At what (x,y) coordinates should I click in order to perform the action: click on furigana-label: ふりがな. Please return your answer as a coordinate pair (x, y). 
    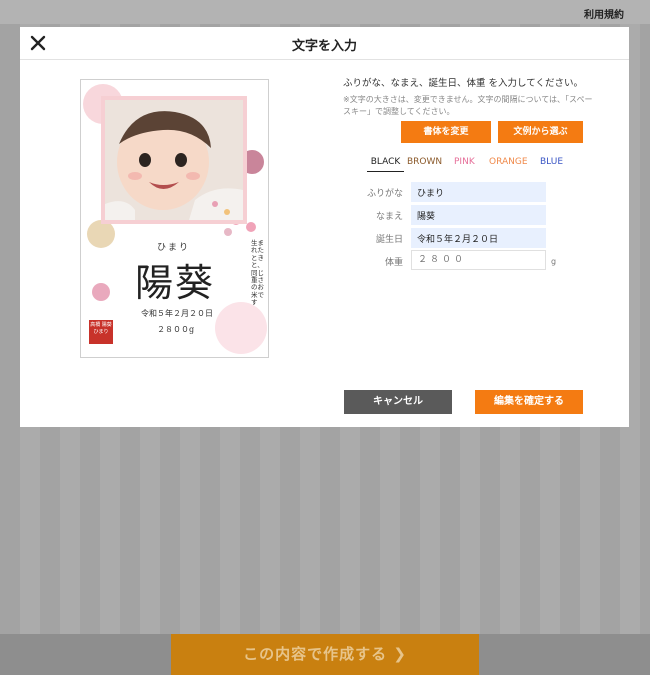
    Looking at the image, I should click on (384, 194).